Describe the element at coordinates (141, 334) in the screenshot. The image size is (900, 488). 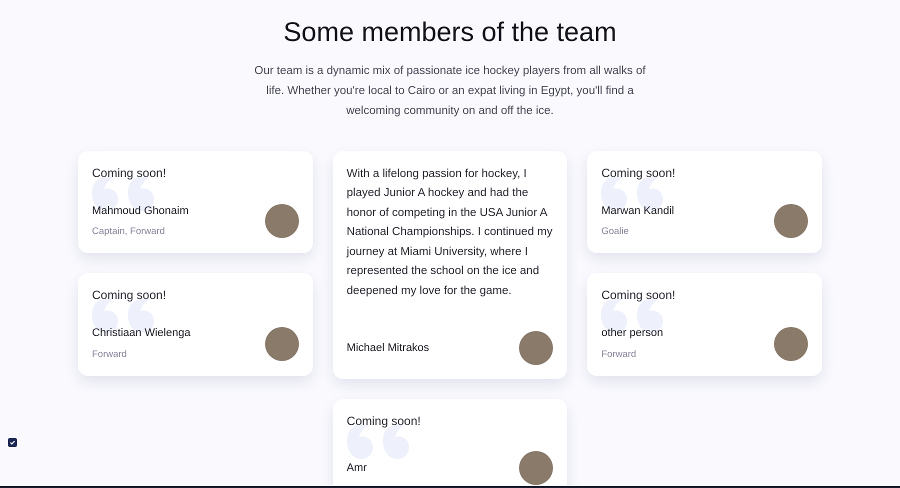
I see `member-name: Christiaan Wielenga` at that location.